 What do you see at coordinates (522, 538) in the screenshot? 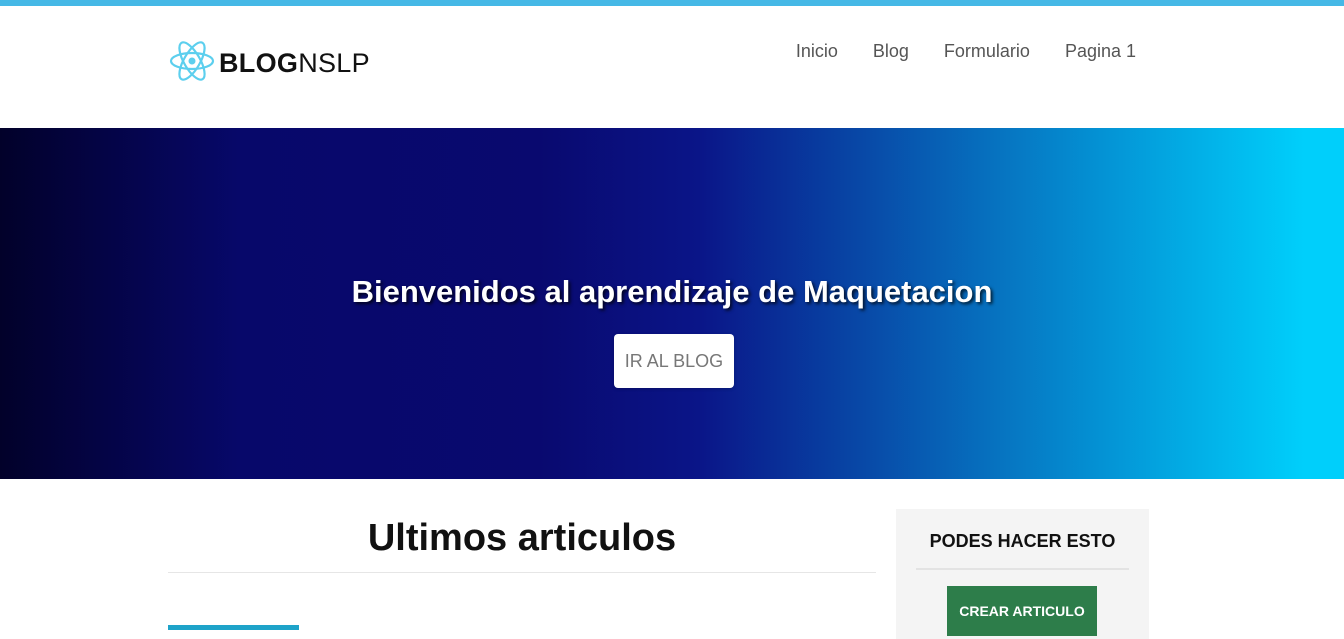
I see `articles-section-title: Ultimos articulos` at bounding box center [522, 538].